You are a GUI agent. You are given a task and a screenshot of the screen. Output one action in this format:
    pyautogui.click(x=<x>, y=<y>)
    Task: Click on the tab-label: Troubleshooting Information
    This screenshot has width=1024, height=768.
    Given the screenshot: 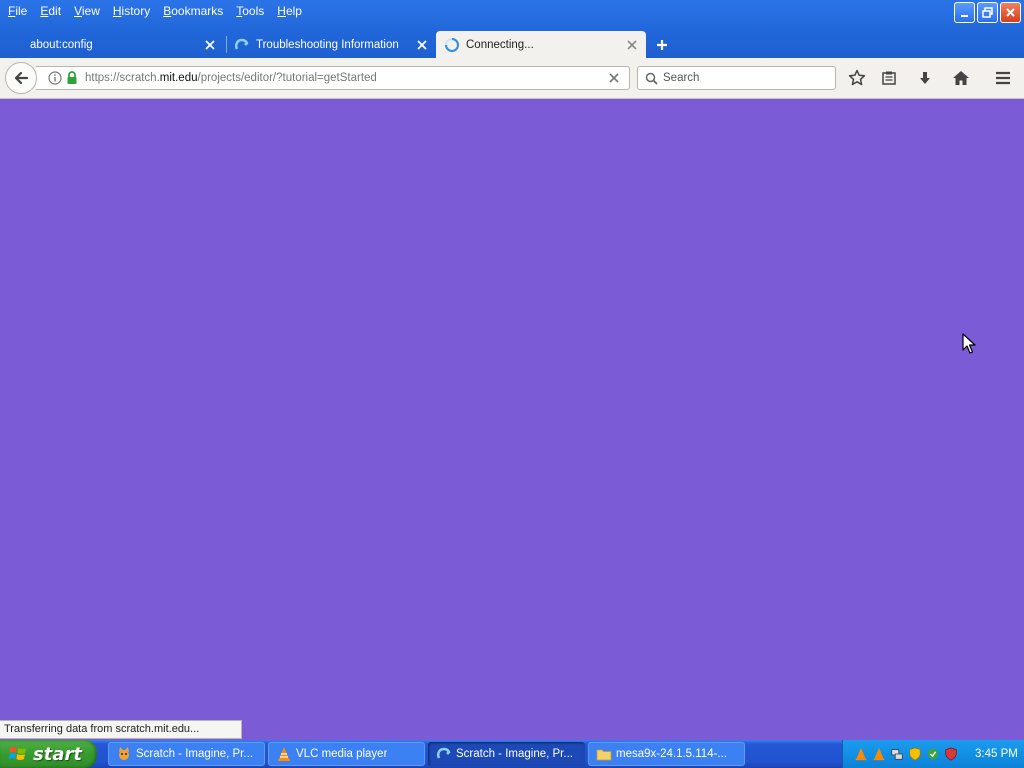 What is the action you would take?
    pyautogui.click(x=327, y=44)
    